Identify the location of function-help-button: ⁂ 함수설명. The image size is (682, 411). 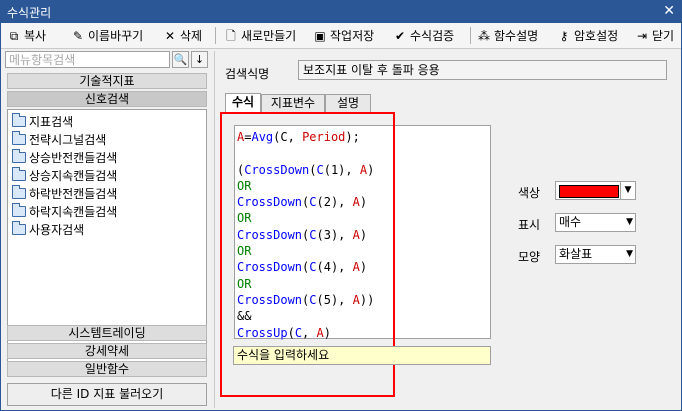
(507, 35).